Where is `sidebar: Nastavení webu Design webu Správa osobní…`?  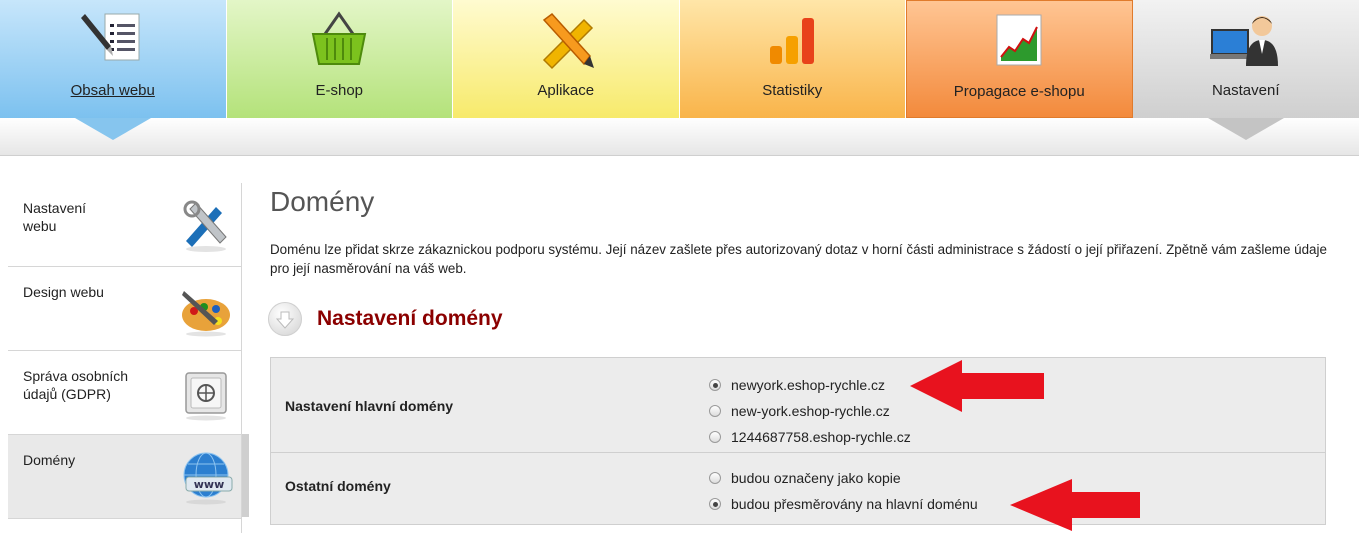 sidebar: Nastavení webu Design webu Správa osobní… is located at coordinates (125, 351).